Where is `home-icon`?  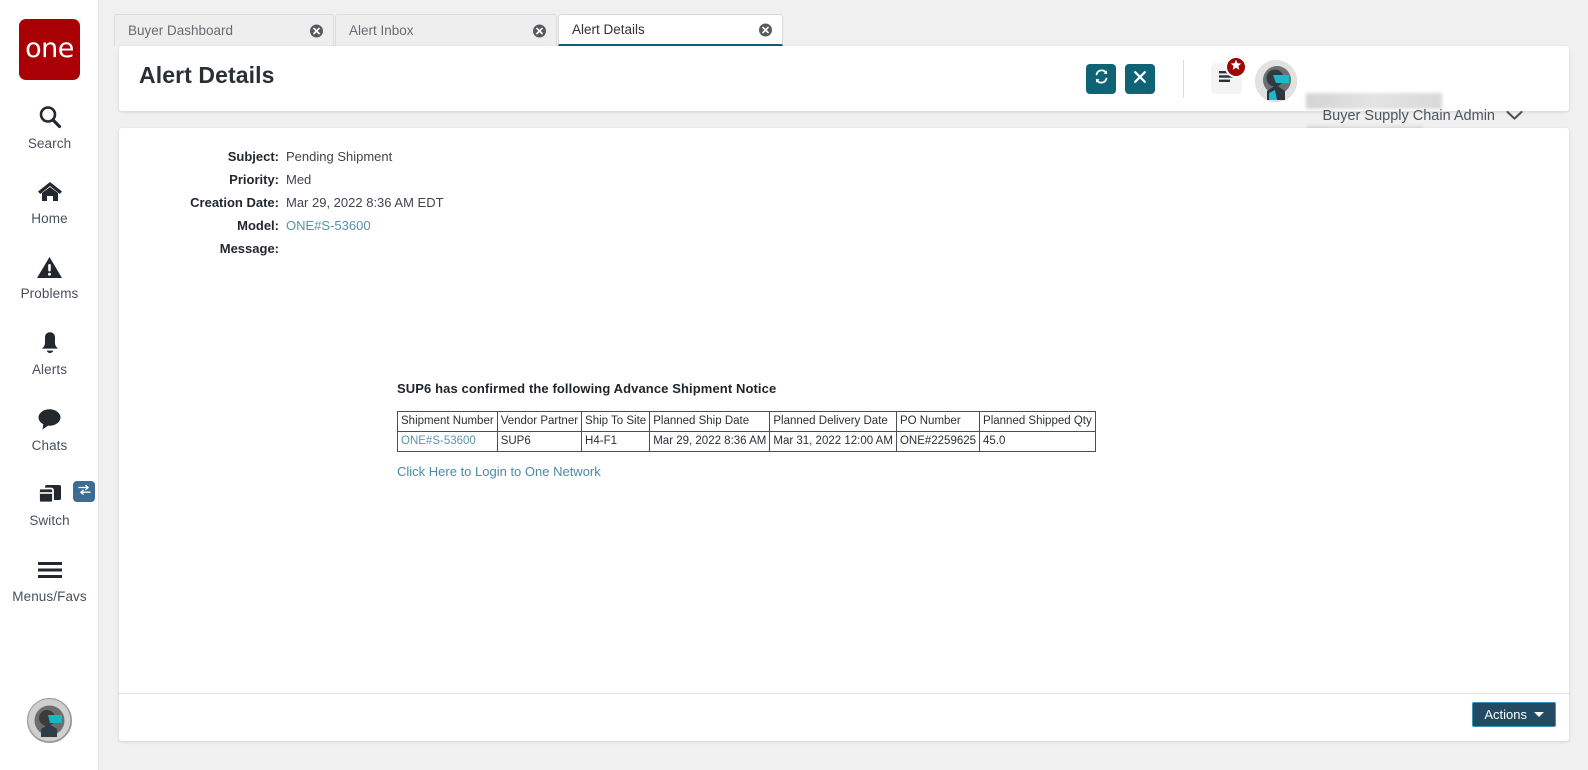 home-icon is located at coordinates (50, 192).